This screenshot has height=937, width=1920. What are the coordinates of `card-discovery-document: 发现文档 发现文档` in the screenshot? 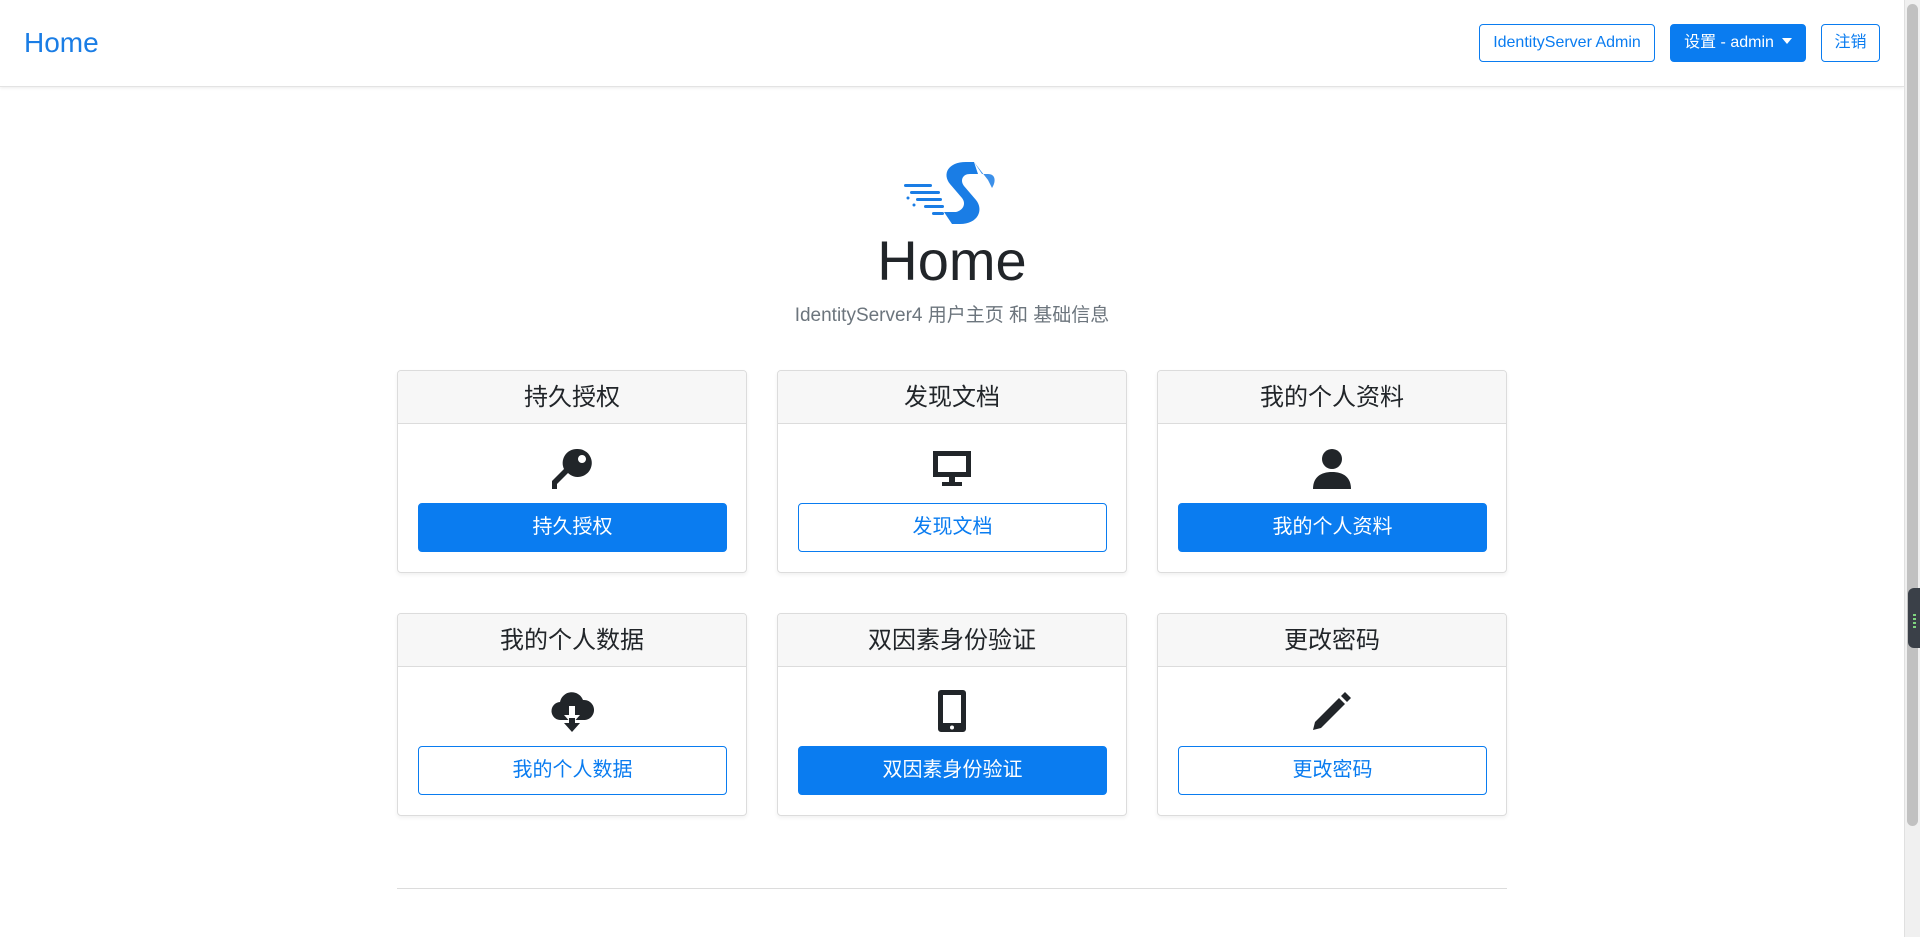 It's located at (952, 471).